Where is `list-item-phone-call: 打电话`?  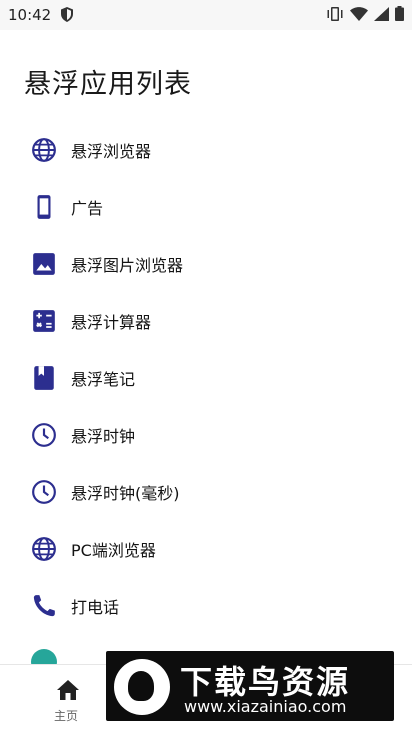 list-item-phone-call: 打电话 is located at coordinates (206, 605).